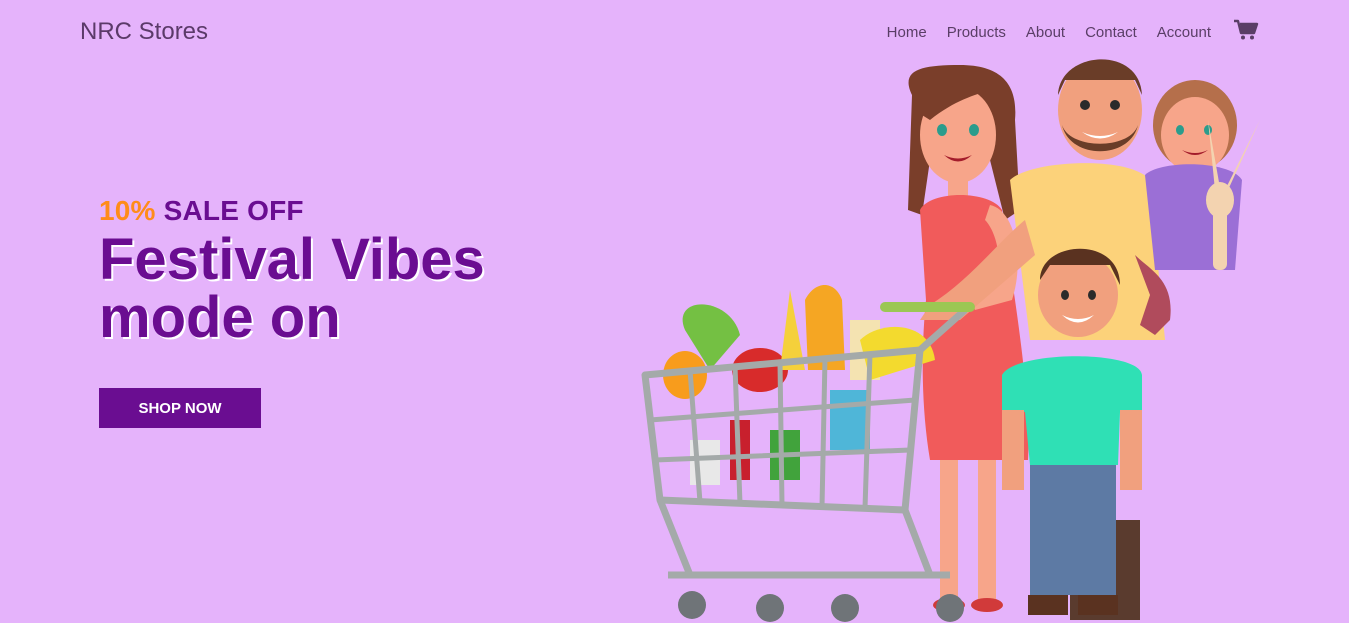  What do you see at coordinates (127, 210) in the screenshot?
I see `discount-percent: 10%` at bounding box center [127, 210].